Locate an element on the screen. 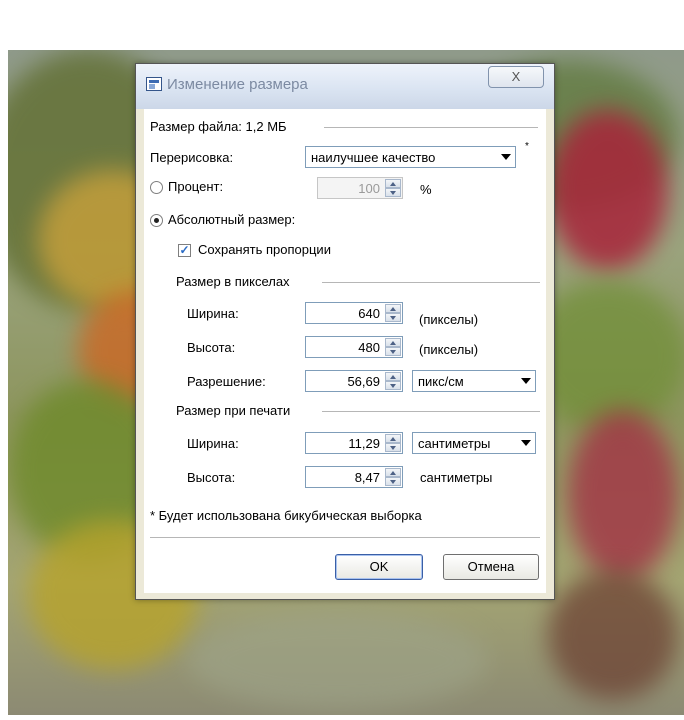 This screenshot has width=684, height=720. pixel-height-stepper: 480 is located at coordinates (354, 347).